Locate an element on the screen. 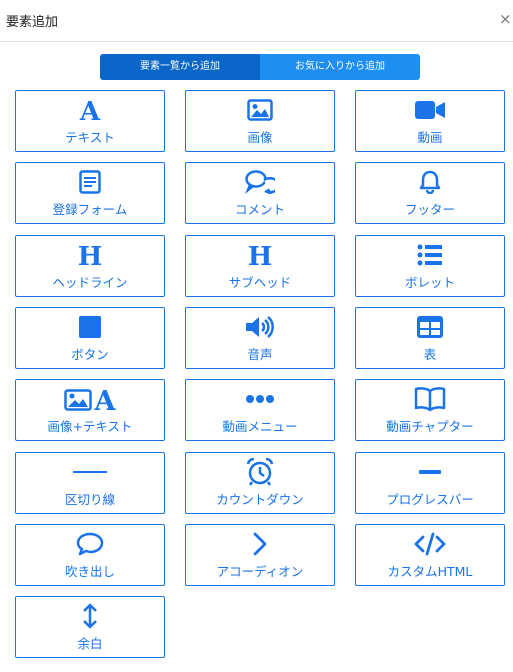 The image size is (513, 672). book-open-icon is located at coordinates (430, 399).